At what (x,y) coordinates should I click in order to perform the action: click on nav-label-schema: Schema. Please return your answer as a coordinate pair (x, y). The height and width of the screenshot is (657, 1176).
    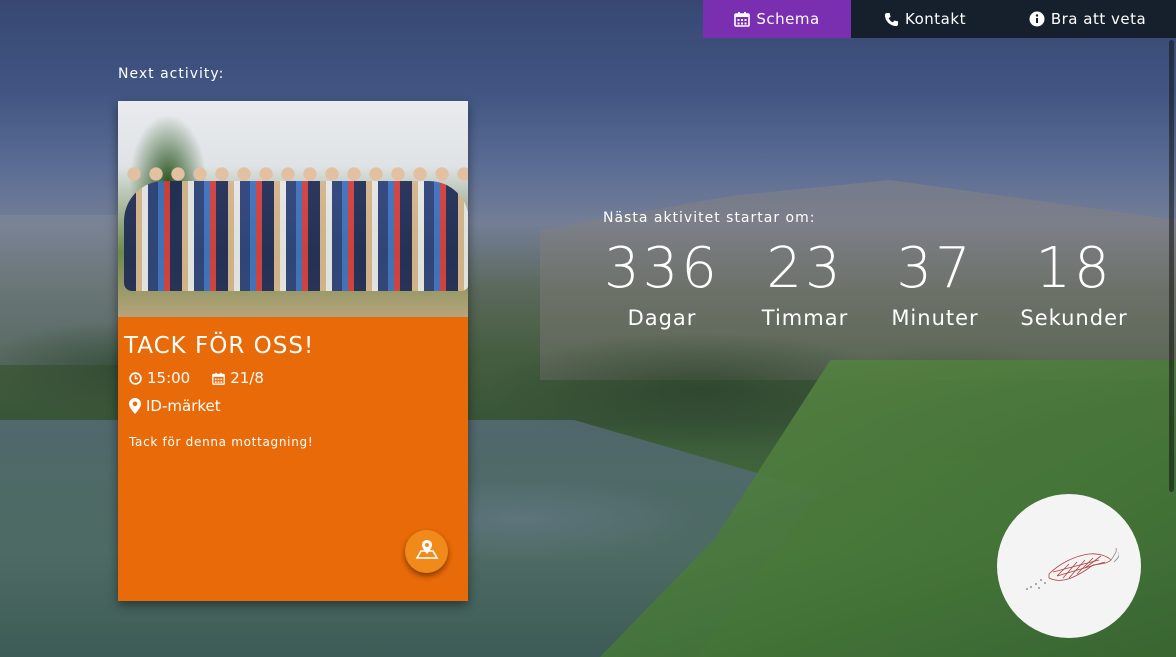
    Looking at the image, I should click on (788, 19).